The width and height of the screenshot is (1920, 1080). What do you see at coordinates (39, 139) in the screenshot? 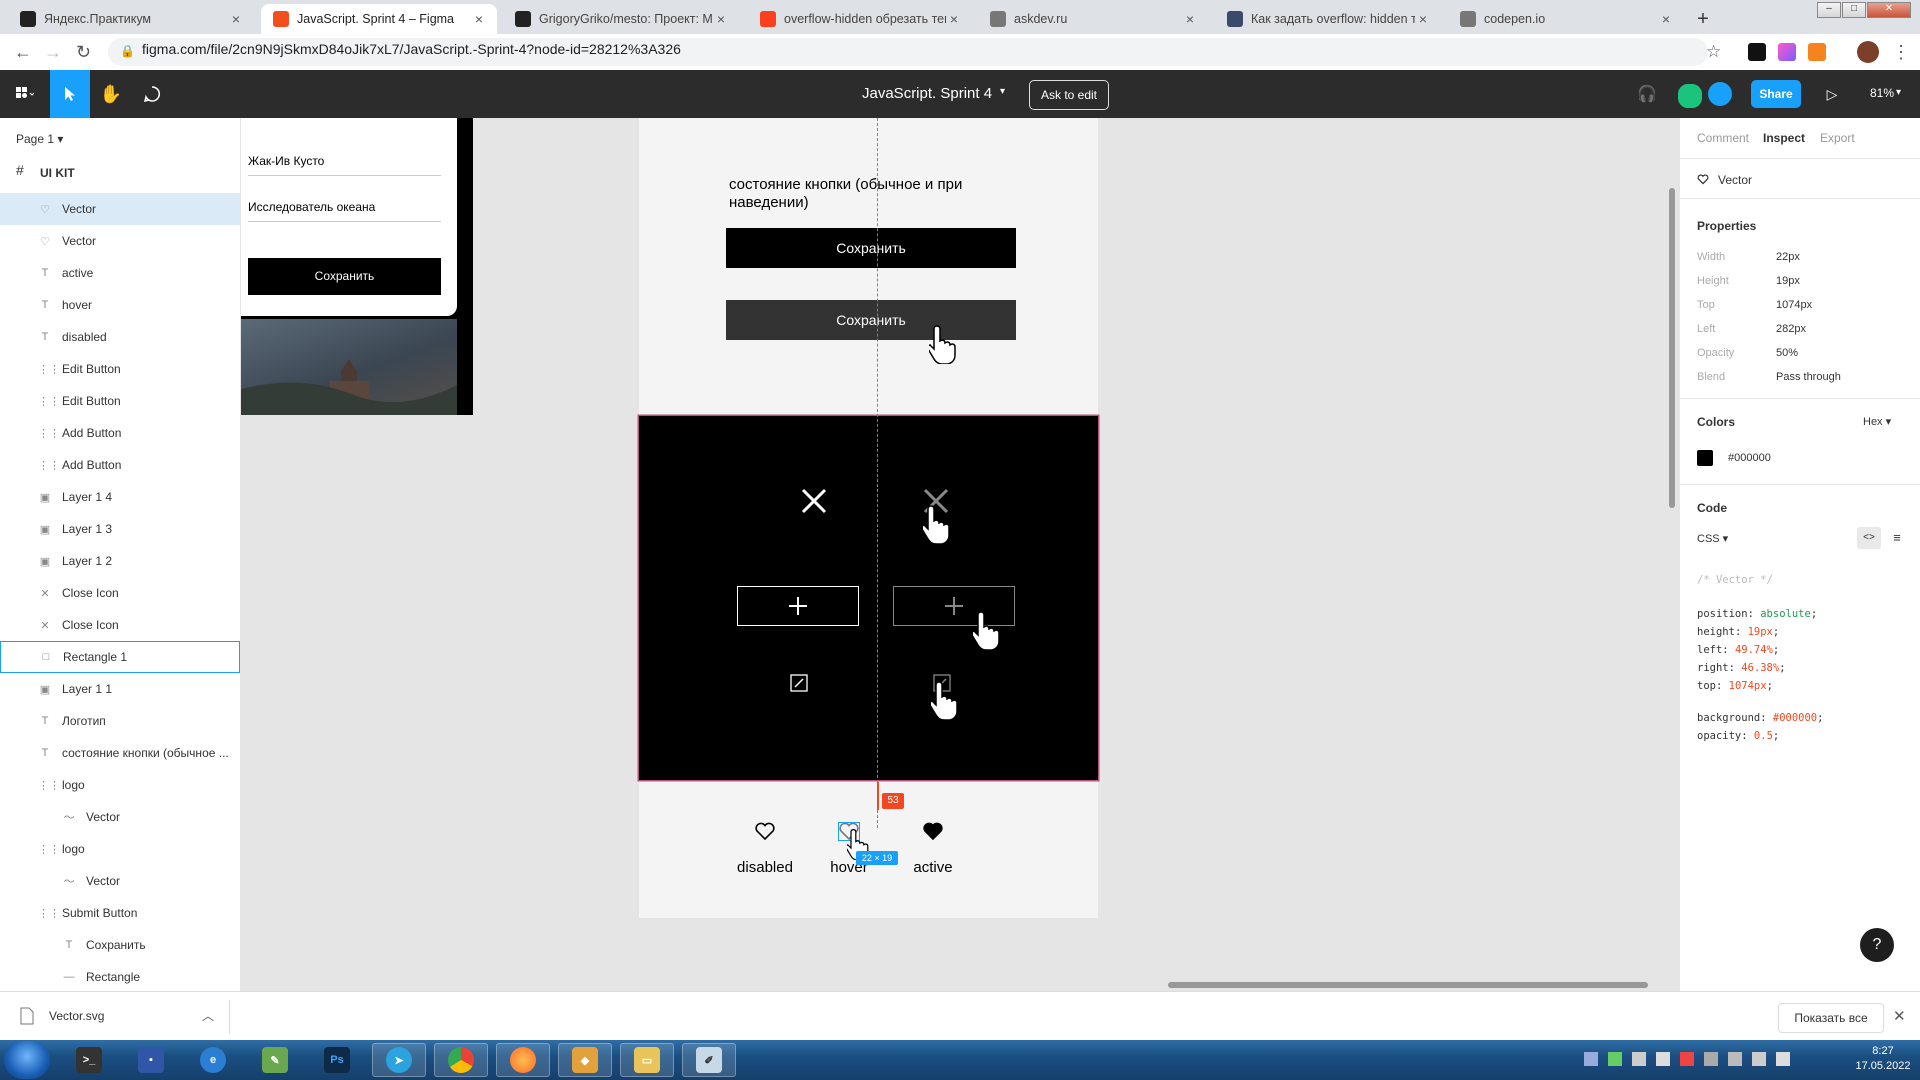
I see `page-selector: Page 1 ▾` at bounding box center [39, 139].